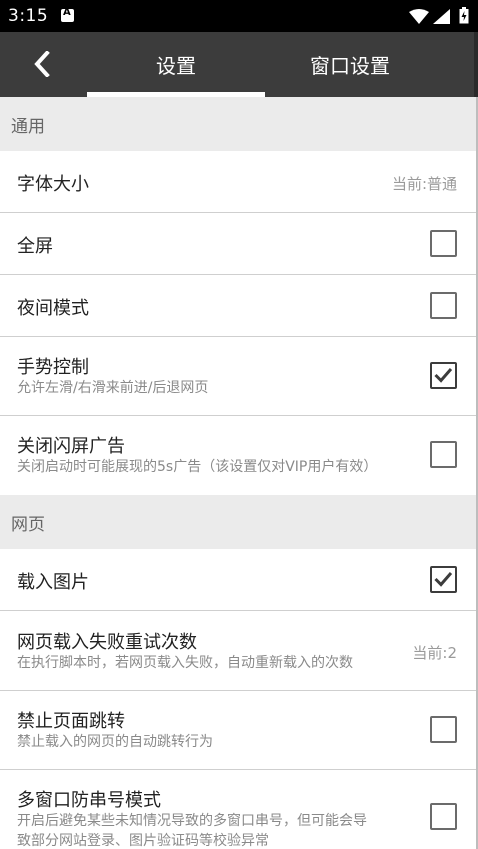 Image resolution: width=478 pixels, height=849 pixels. What do you see at coordinates (192, 821) in the screenshot?
I see `setting-subtitle-line1: 开启后避免某些未知情况导致的多窗口串号，但可能会导` at bounding box center [192, 821].